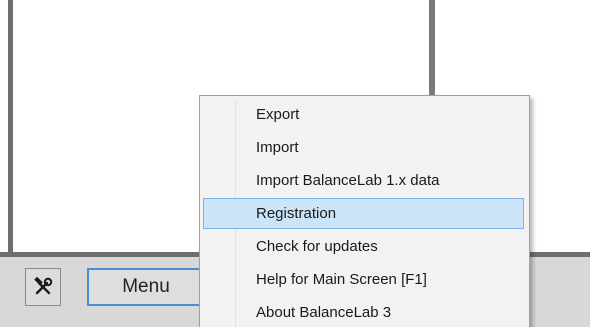  What do you see at coordinates (363, 180) in the screenshot?
I see `menu-item-import-balancelab-1x: Import BalanceLab 1.x data` at bounding box center [363, 180].